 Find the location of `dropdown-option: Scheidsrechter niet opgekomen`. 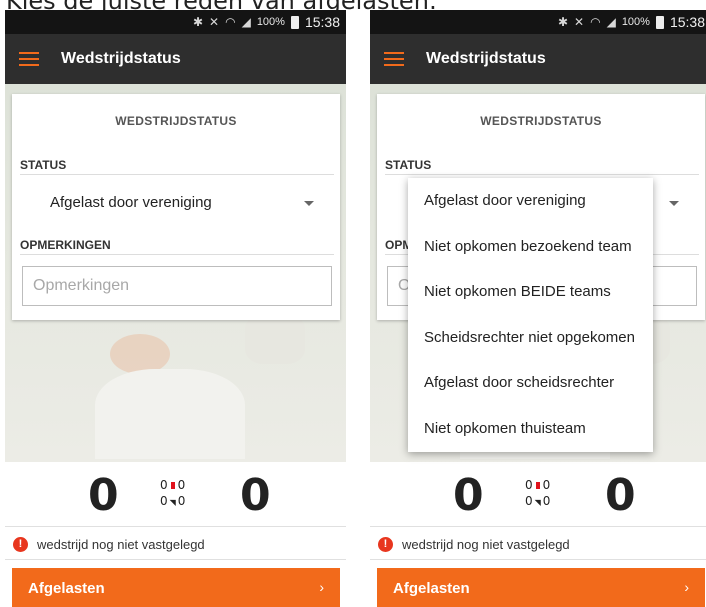

dropdown-option: Scheidsrechter niet opgekomen is located at coordinates (530, 338).